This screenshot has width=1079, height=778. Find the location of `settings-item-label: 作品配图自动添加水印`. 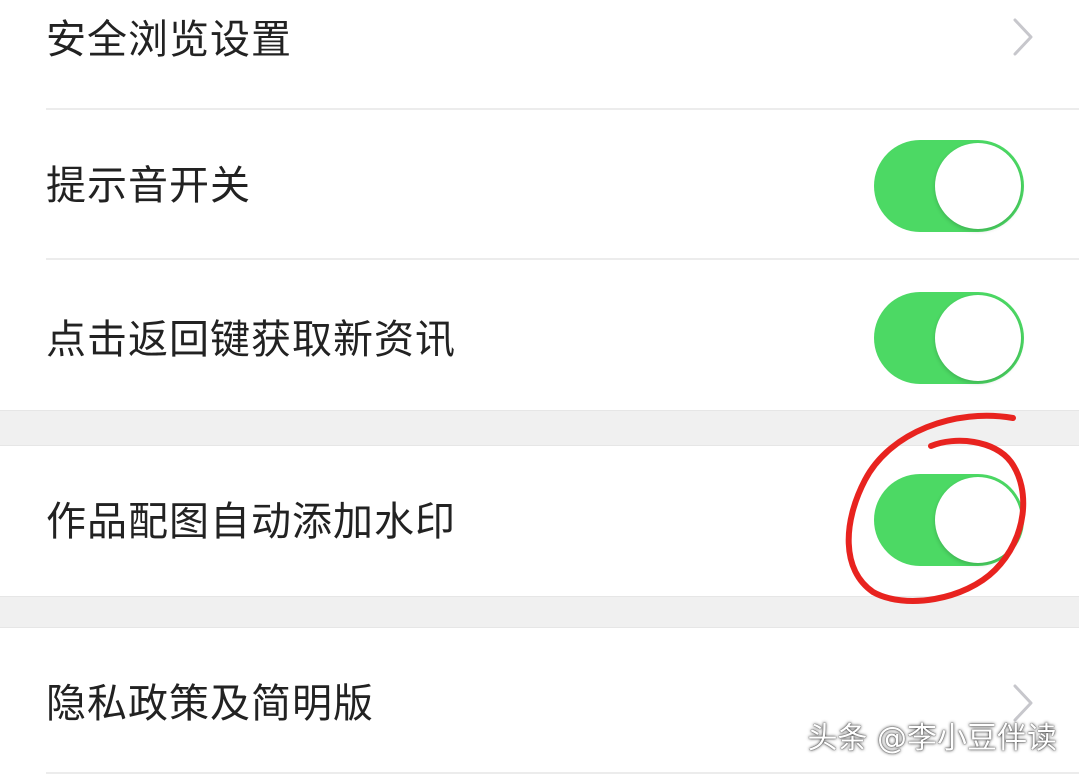

settings-item-label: 作品配图自动添加水印 is located at coordinates (251, 522).